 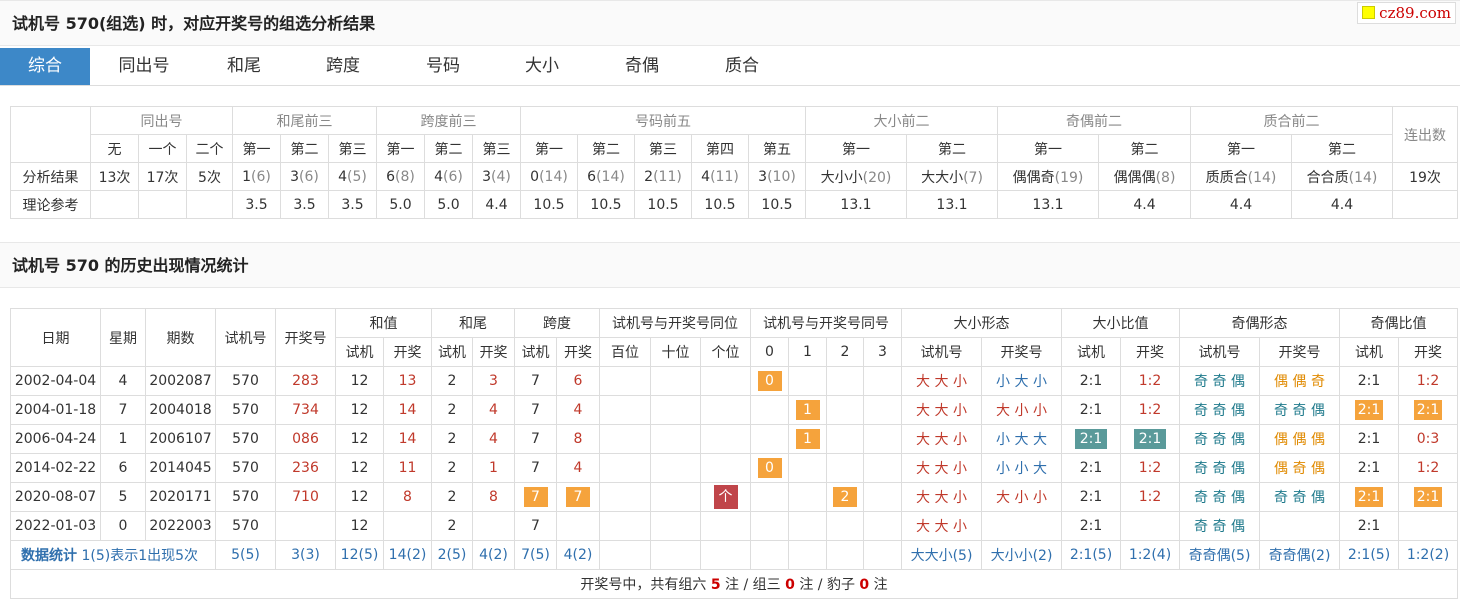 What do you see at coordinates (305, 410) in the screenshot?
I see `draw-cell: 734` at bounding box center [305, 410].